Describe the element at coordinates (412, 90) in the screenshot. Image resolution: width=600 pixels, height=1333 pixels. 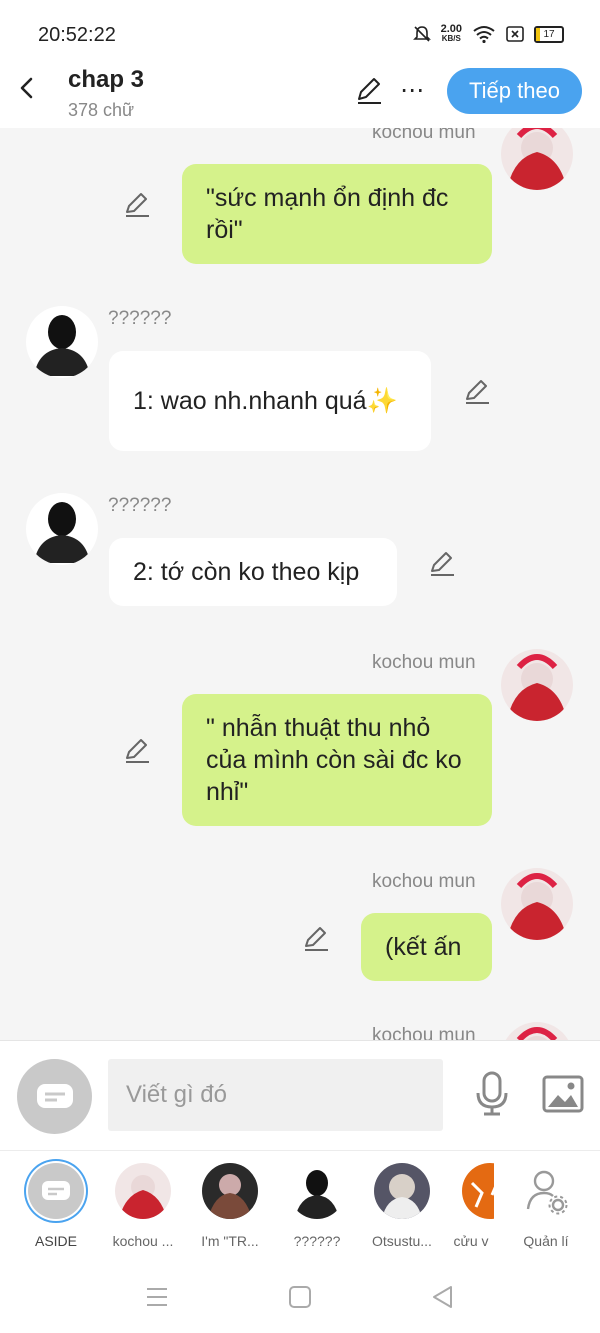
I see `more-options-icon: ⋯` at that location.